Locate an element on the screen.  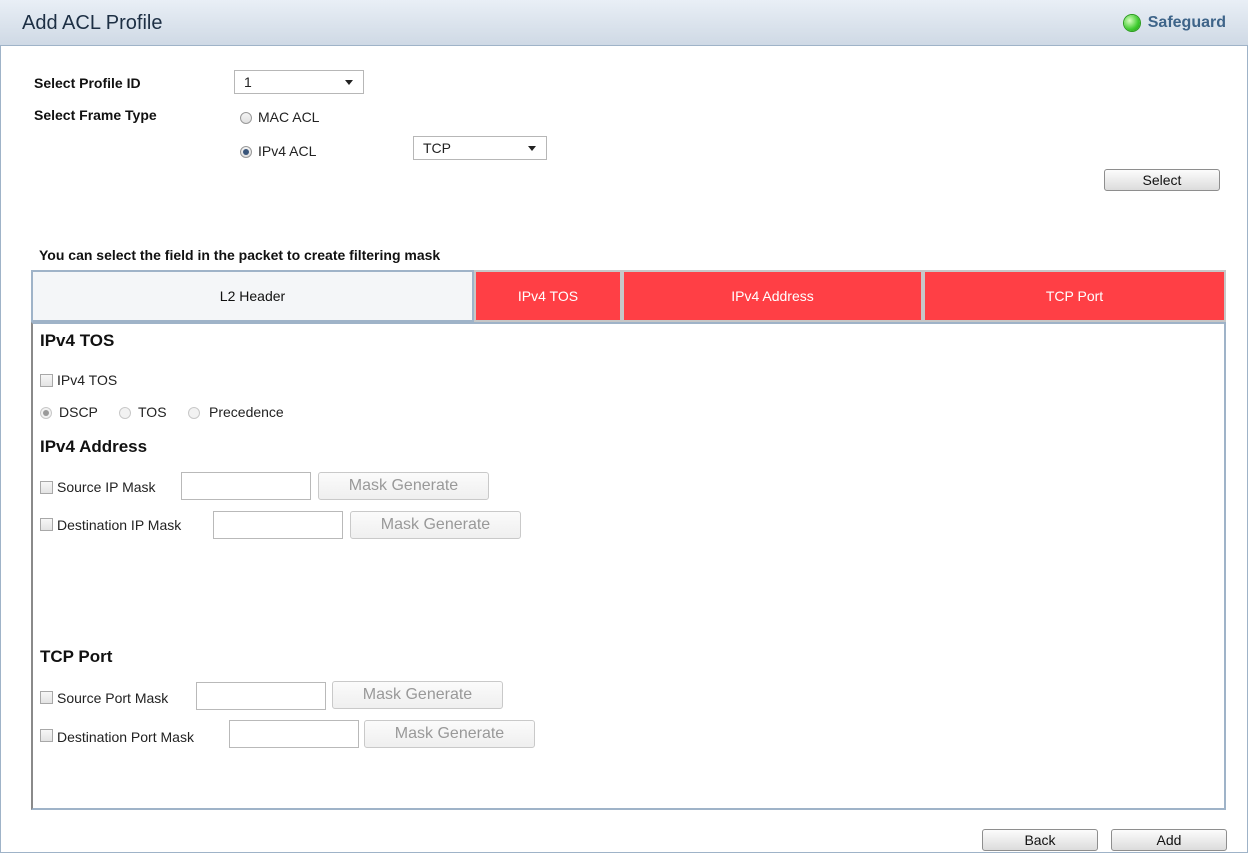
dest-port-label: Destination Port Mask is located at coordinates (125, 737).